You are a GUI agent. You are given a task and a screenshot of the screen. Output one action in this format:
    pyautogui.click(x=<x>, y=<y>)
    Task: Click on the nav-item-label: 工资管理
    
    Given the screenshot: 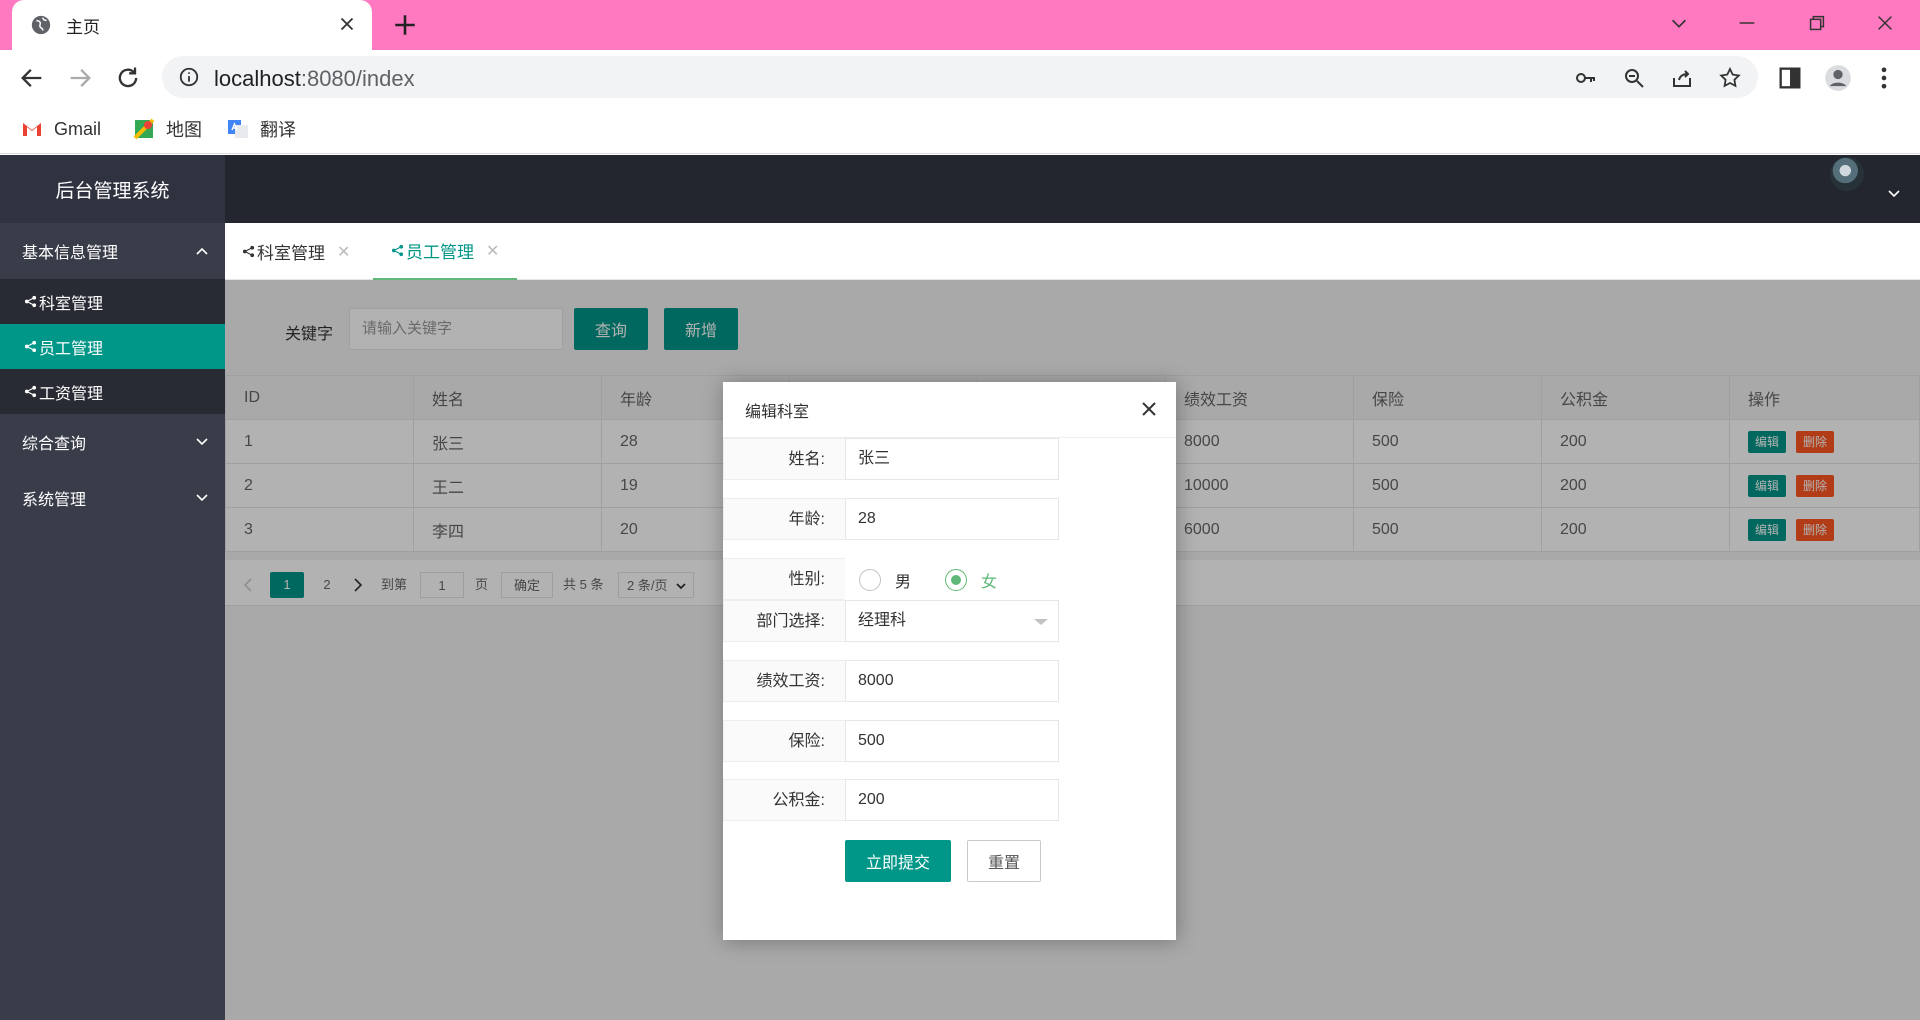 What is the action you would take?
    pyautogui.click(x=71, y=394)
    